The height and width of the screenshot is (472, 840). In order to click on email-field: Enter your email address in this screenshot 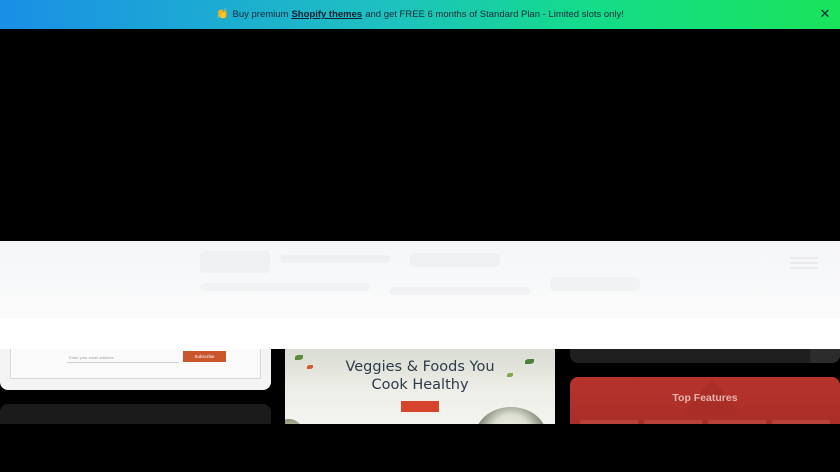, I will do `click(91, 357)`.